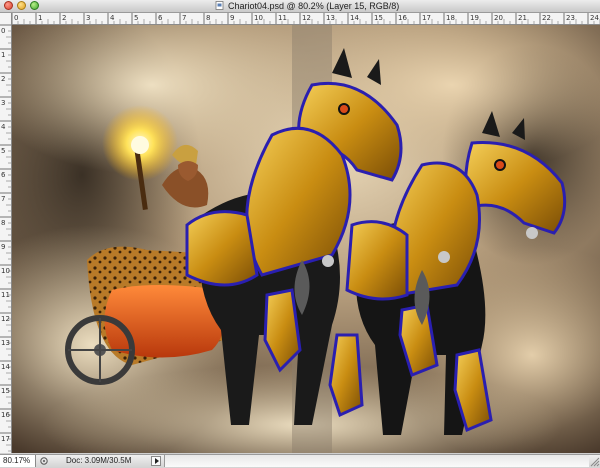 The image size is (600, 468). What do you see at coordinates (219, 5) in the screenshot?
I see `psd-file-icon` at bounding box center [219, 5].